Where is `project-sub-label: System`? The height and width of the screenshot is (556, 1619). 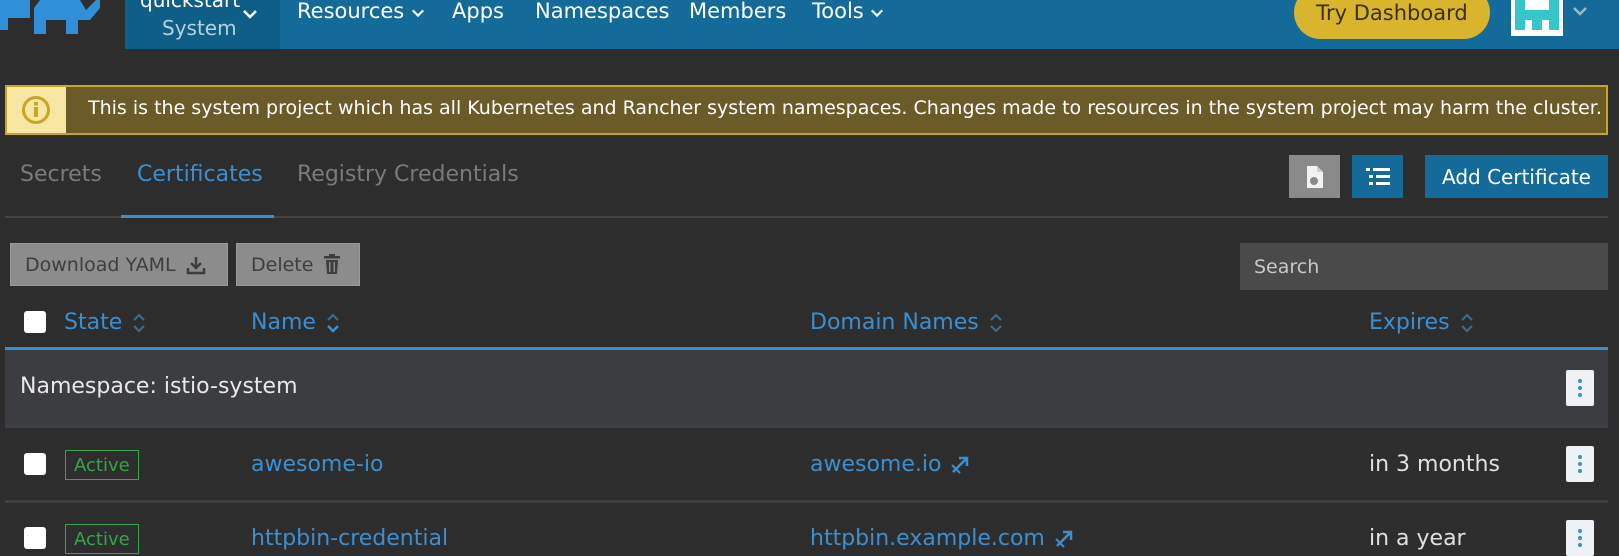 project-sub-label: System is located at coordinates (199, 28).